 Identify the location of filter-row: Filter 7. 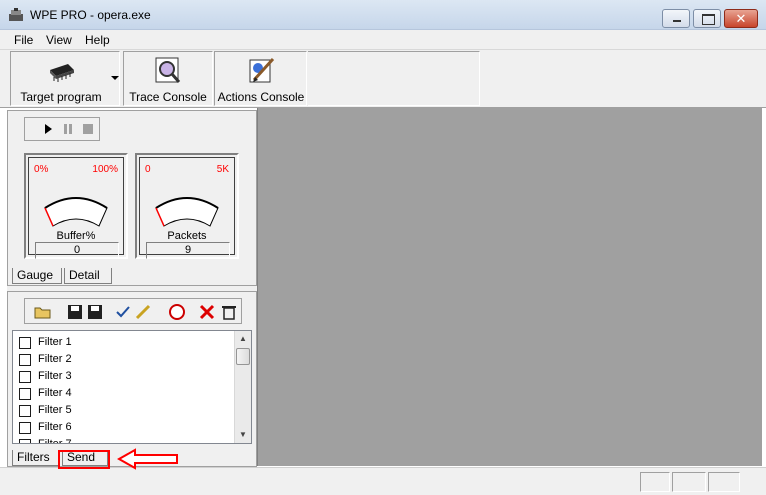
(124, 440).